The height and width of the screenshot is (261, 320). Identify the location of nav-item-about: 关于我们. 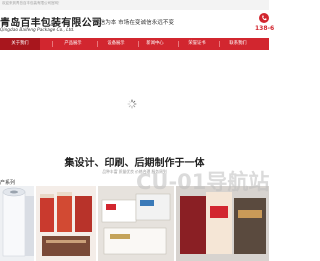
(20, 44).